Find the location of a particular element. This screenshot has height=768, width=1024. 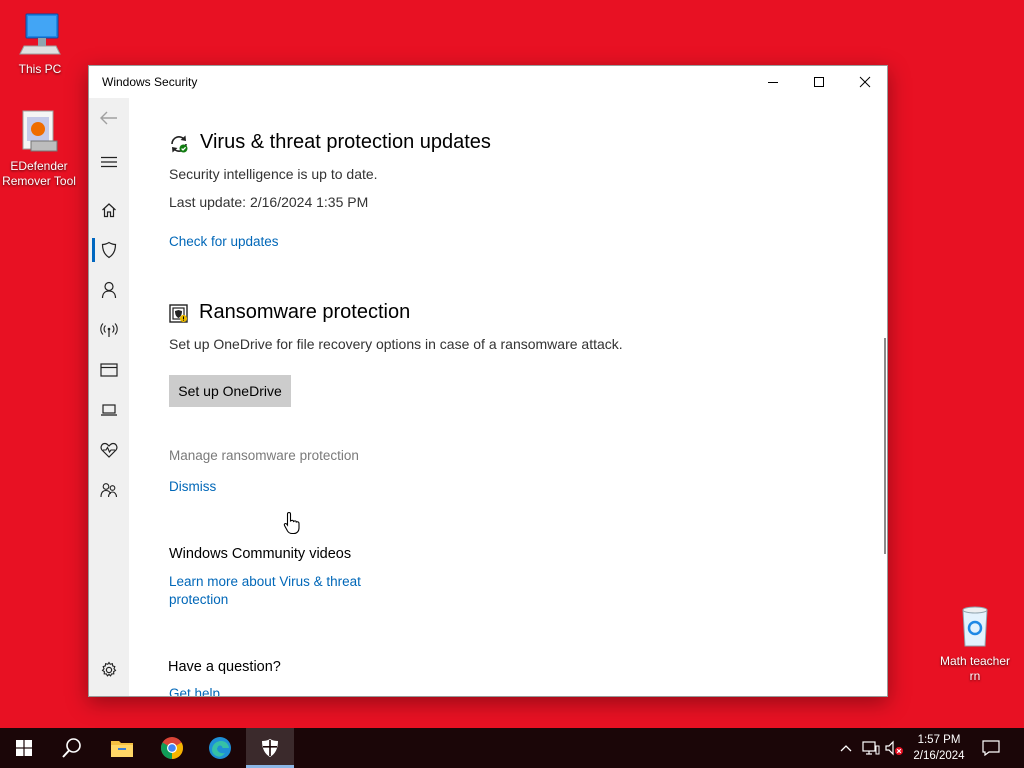

menu-button is located at coordinates (109, 162).